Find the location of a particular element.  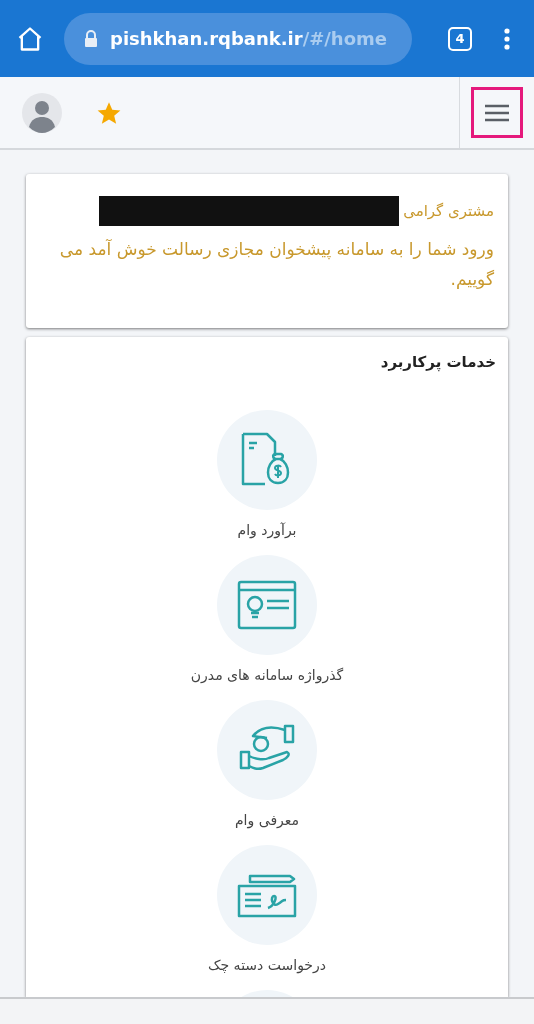

service-item: معرفی وام is located at coordinates (267, 765).